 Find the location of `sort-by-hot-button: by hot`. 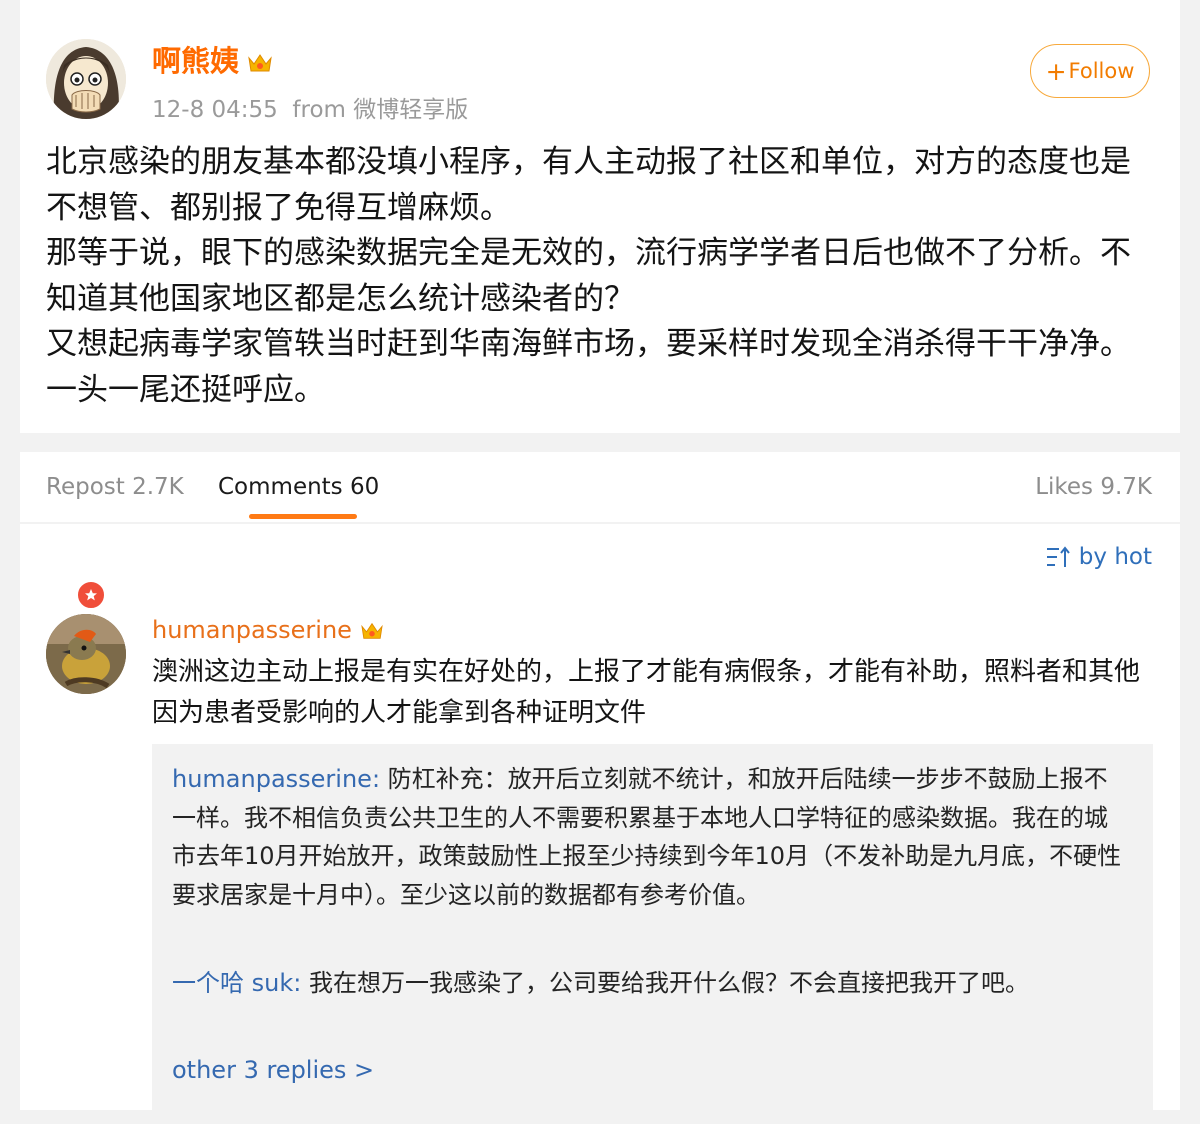

sort-by-hot-button: by hot is located at coordinates (1098, 557).